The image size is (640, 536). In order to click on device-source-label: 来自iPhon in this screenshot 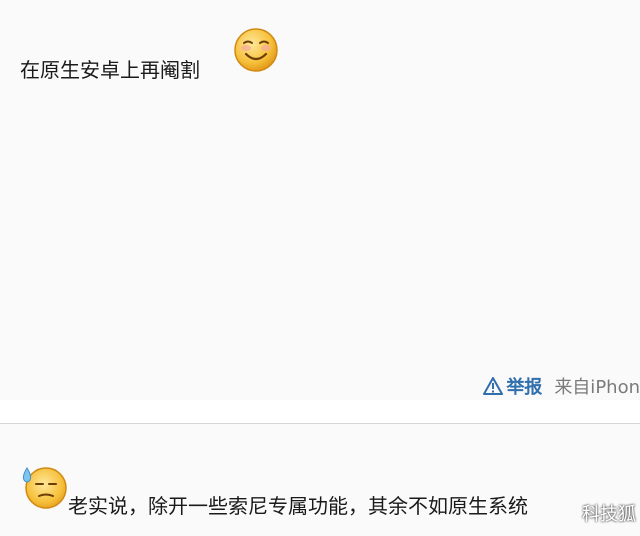, I will do `click(597, 387)`.